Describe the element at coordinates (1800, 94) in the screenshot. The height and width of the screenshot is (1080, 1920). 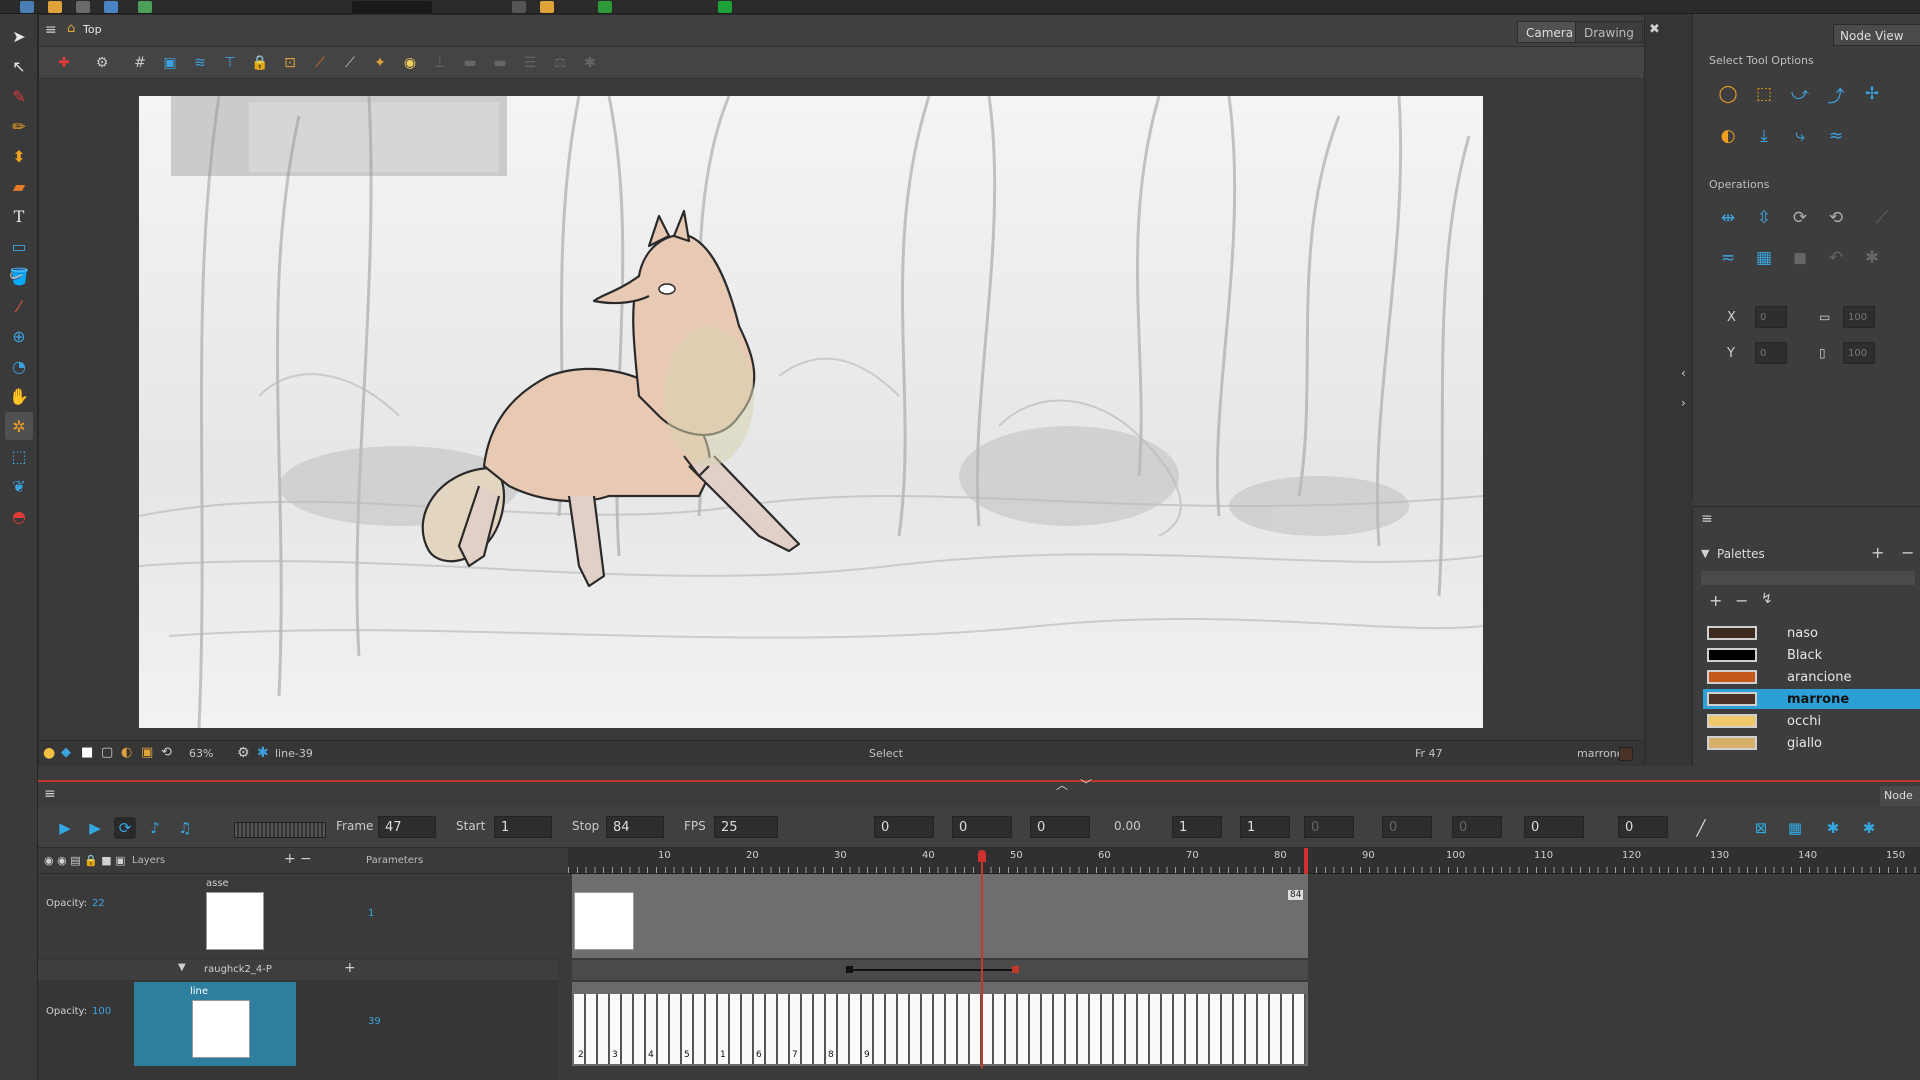
I see `snap-contour-icon: ⤻` at that location.